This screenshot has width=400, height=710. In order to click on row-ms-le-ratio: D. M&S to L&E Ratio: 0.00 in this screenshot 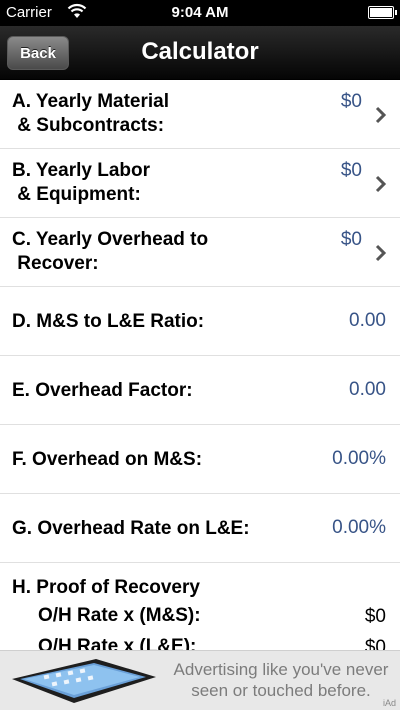, I will do `click(200, 321)`.